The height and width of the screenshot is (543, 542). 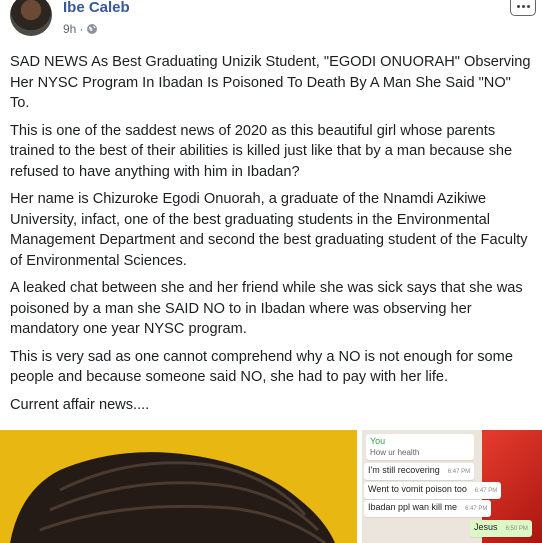 What do you see at coordinates (271, 22) in the screenshot?
I see `post-header: Ibe Caleb 9h ·` at bounding box center [271, 22].